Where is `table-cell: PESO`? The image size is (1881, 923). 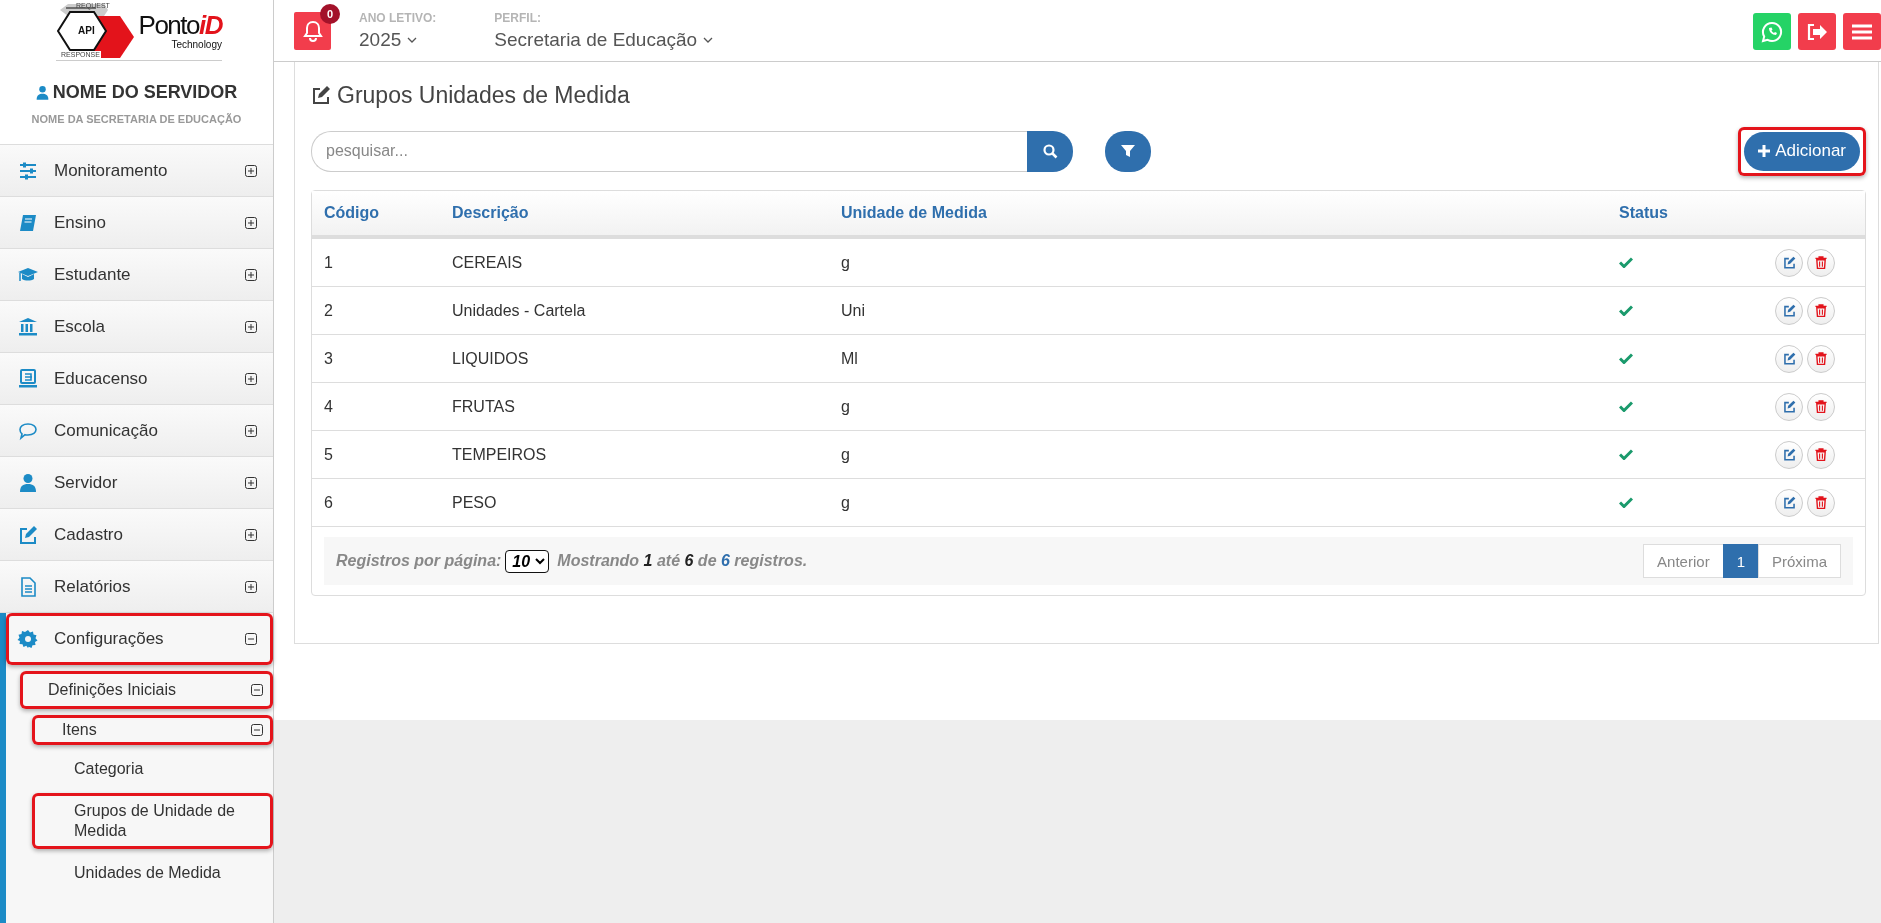 table-cell: PESO is located at coordinates (634, 502).